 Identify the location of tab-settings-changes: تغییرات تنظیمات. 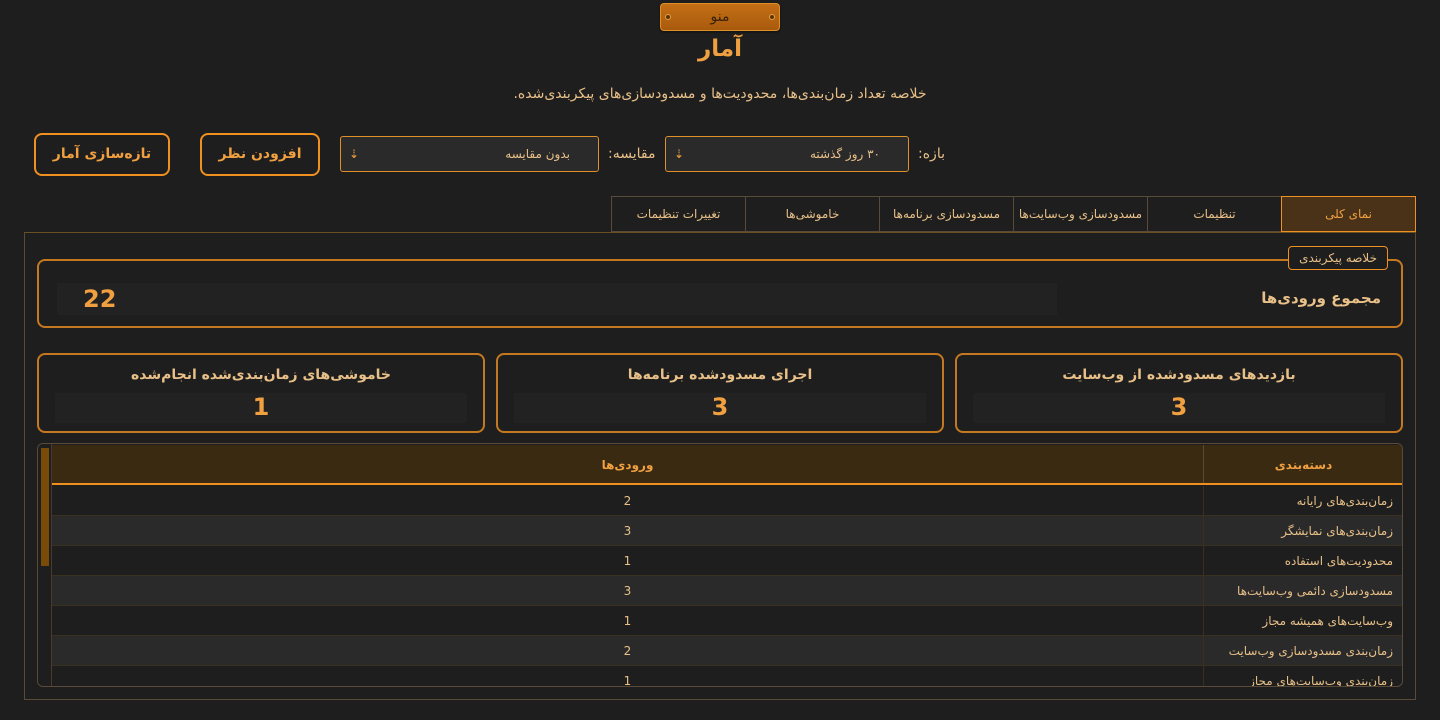
(678, 214).